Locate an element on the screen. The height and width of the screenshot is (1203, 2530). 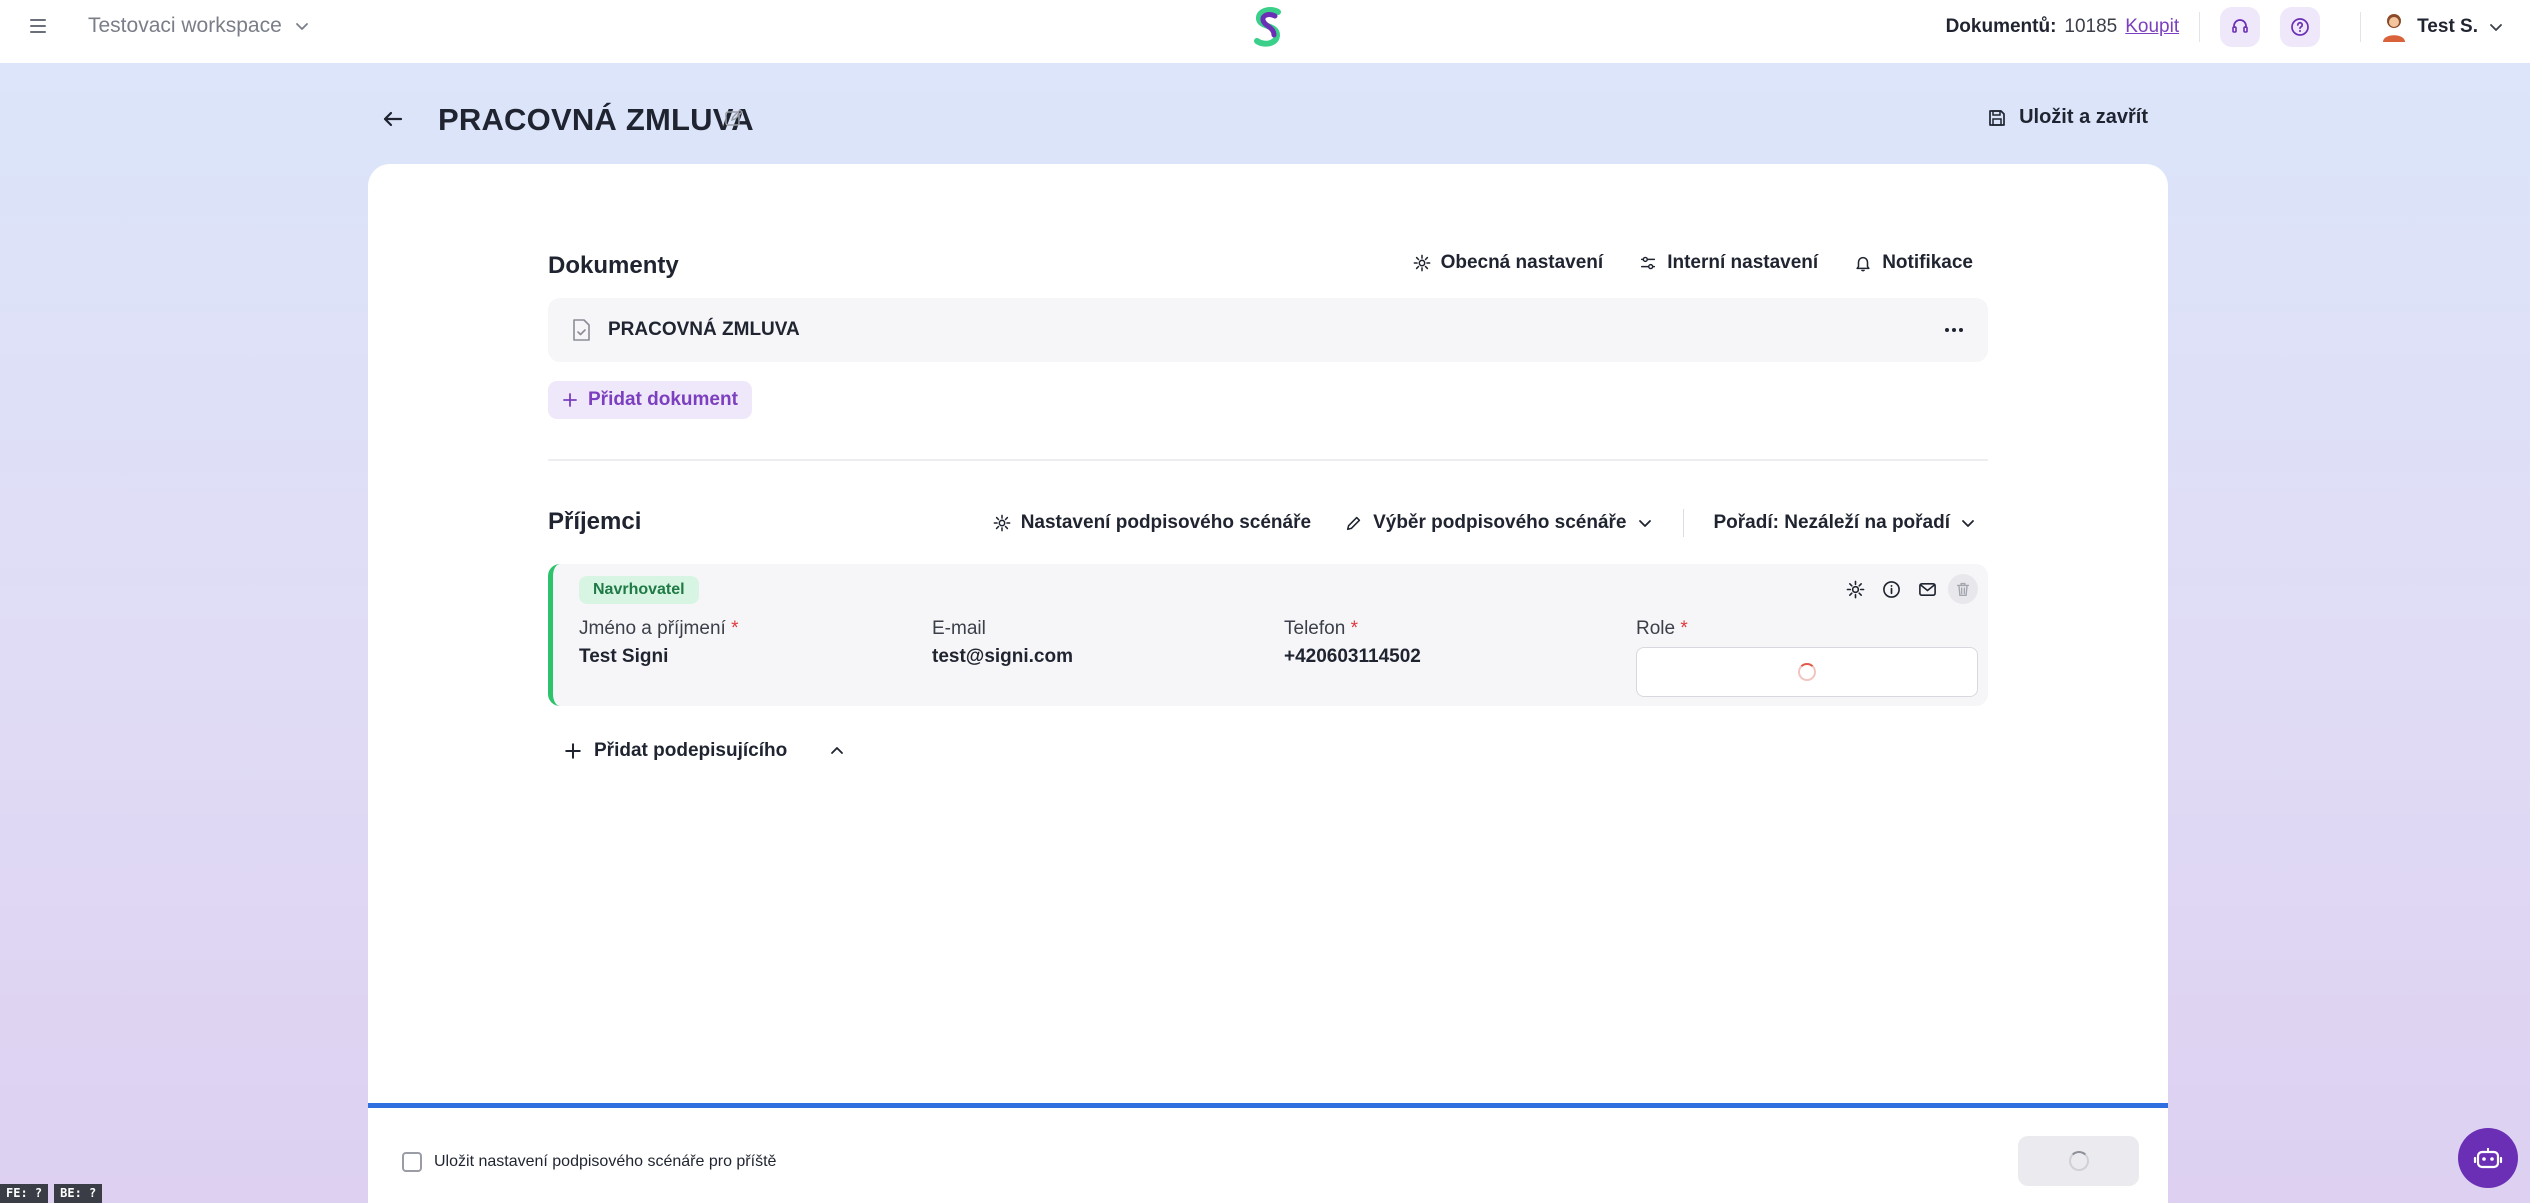
edit-icon is located at coordinates (734, 118).